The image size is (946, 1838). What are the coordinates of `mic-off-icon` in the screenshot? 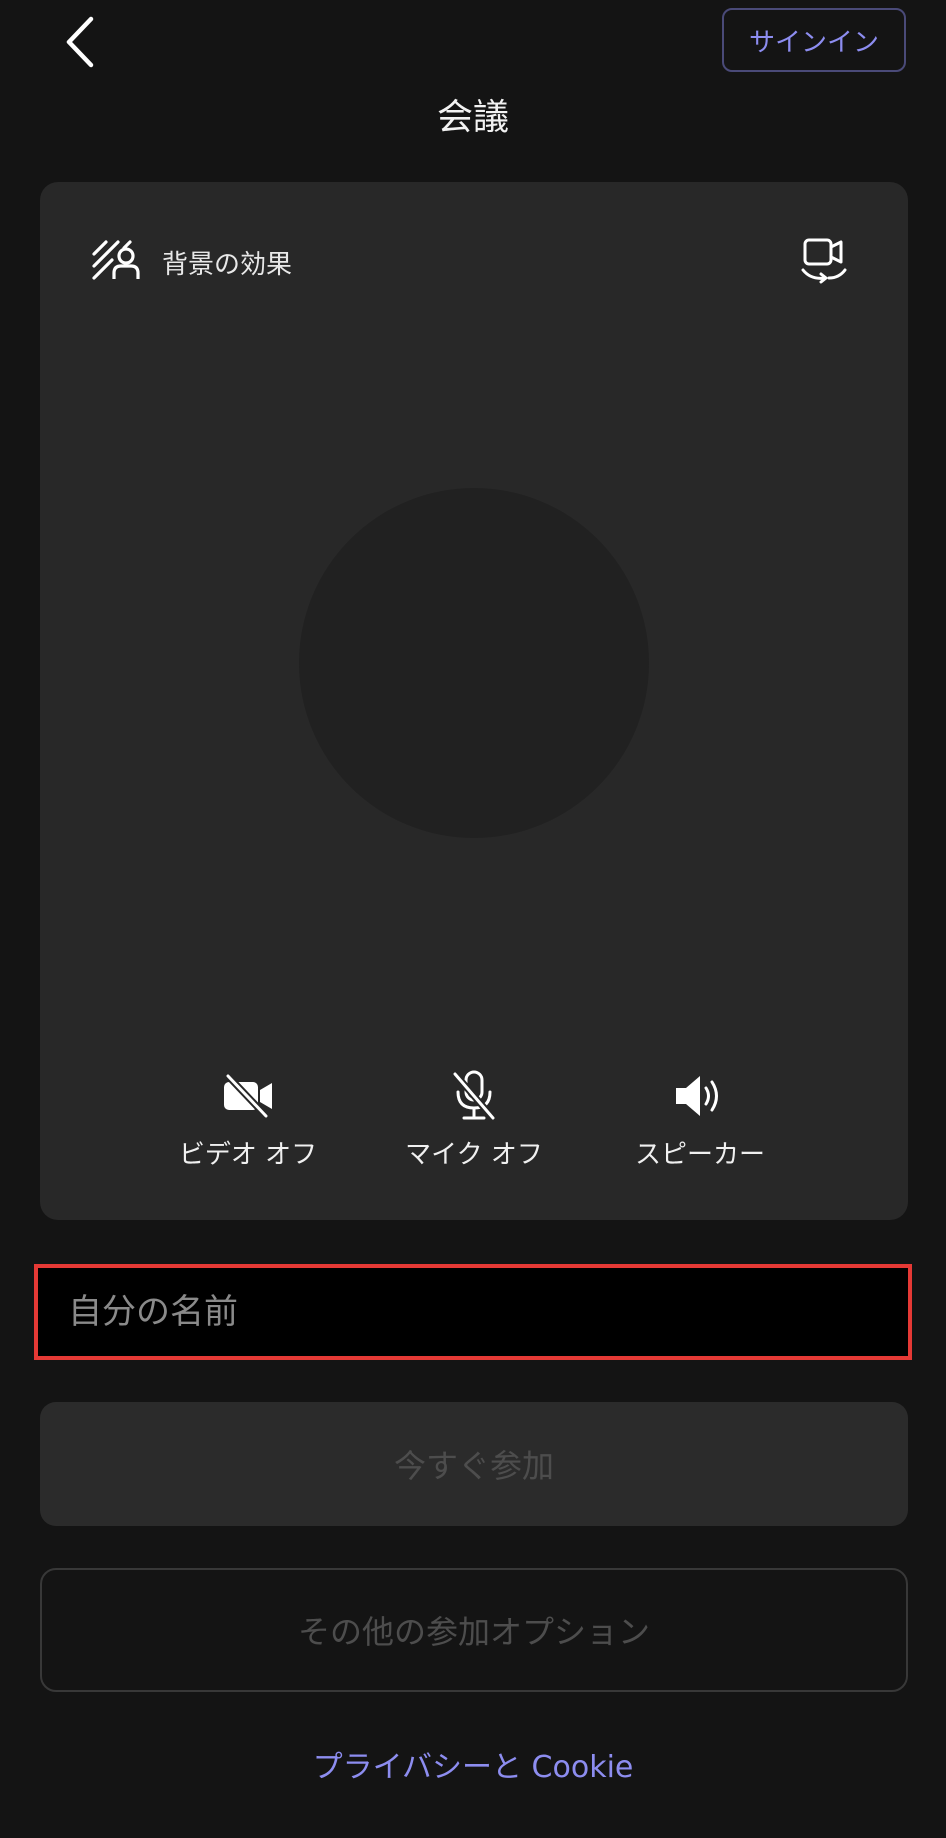 It's located at (474, 1096).